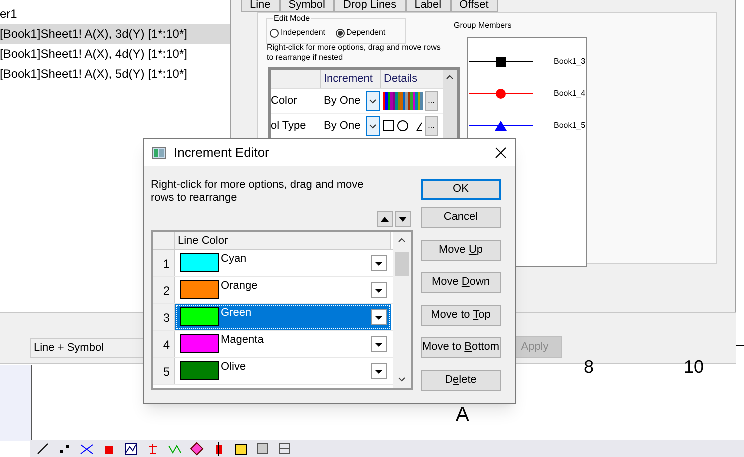 The image size is (744, 457). I want to click on move-down-arrow-button, so click(403, 219).